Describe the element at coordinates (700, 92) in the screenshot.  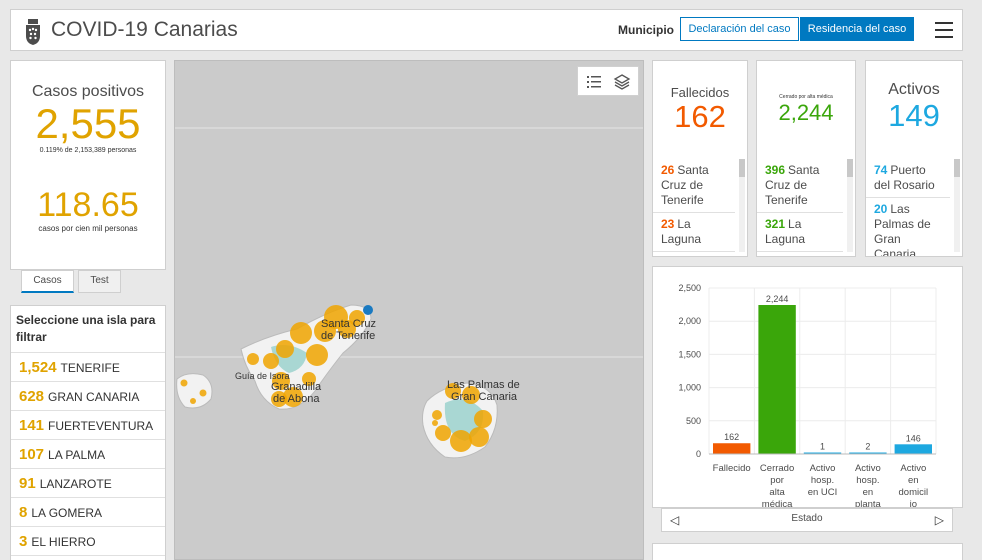
I see `fallecidos-title: Fallecidos` at that location.